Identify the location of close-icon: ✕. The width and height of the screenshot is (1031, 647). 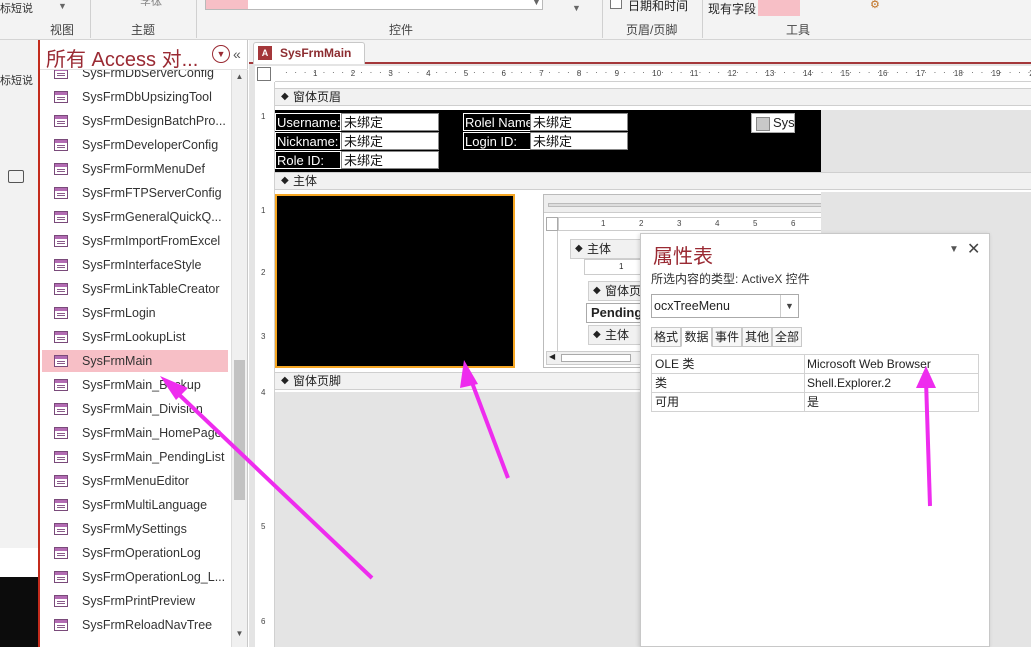
(973, 249).